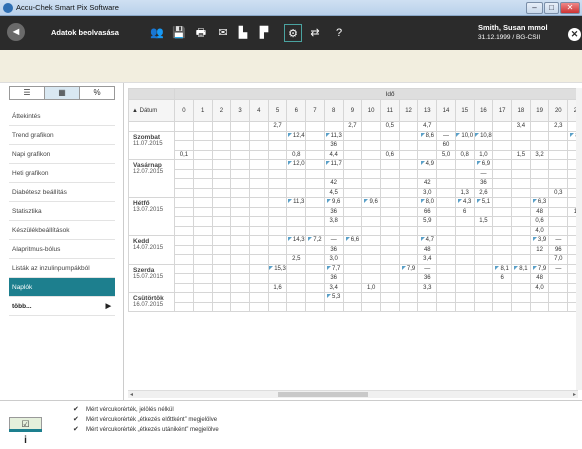 The width and height of the screenshot is (582, 449). What do you see at coordinates (62, 230) in the screenshot?
I see `sidebar-item-6: Készülékbeállítások` at bounding box center [62, 230].